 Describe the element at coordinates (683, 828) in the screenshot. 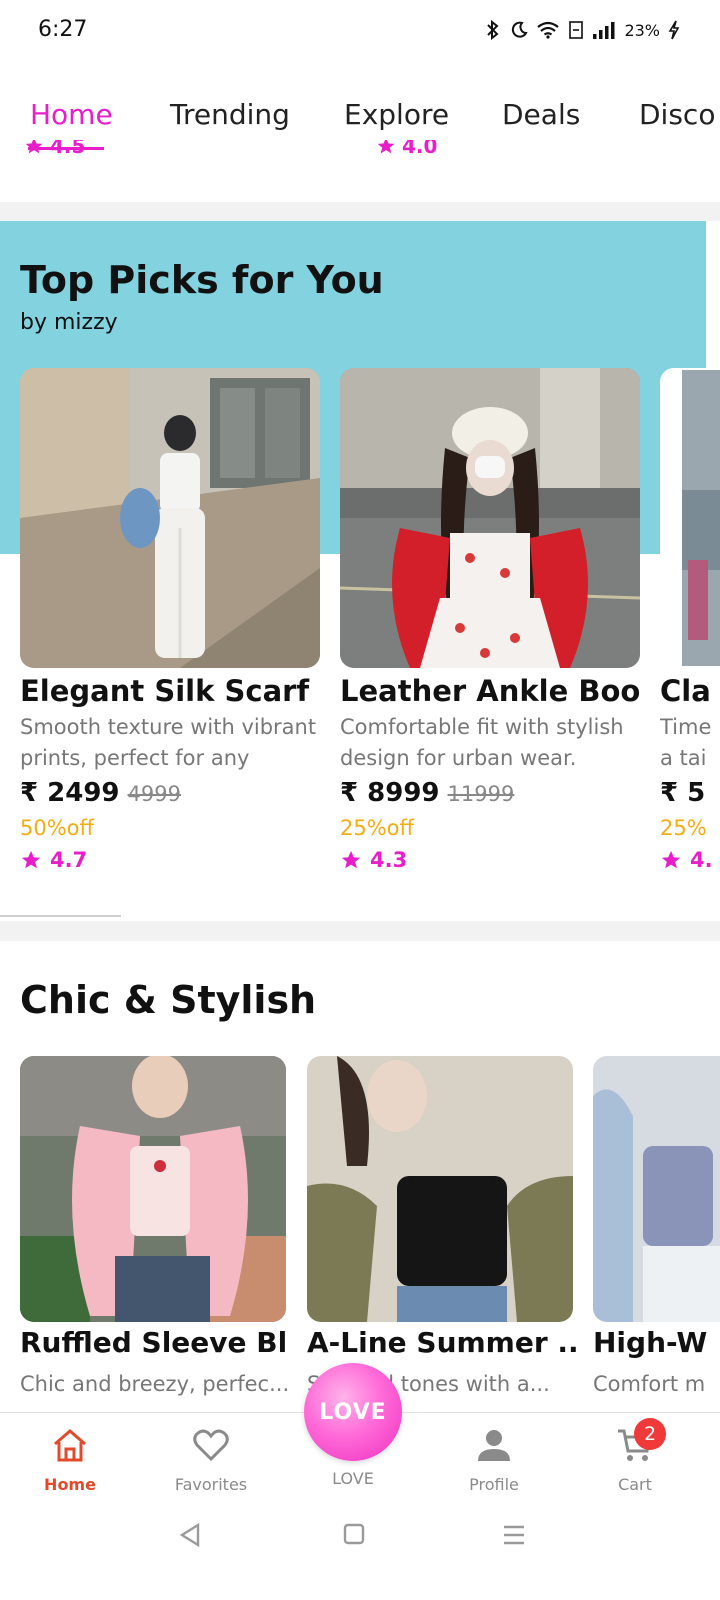

I see `product-discount: 25%` at that location.